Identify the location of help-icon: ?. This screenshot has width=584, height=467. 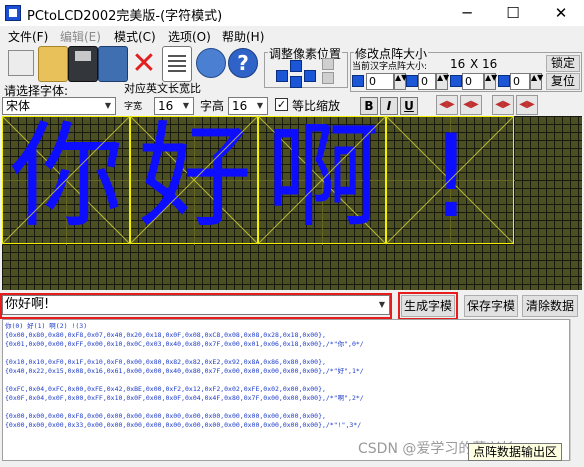
(243, 63).